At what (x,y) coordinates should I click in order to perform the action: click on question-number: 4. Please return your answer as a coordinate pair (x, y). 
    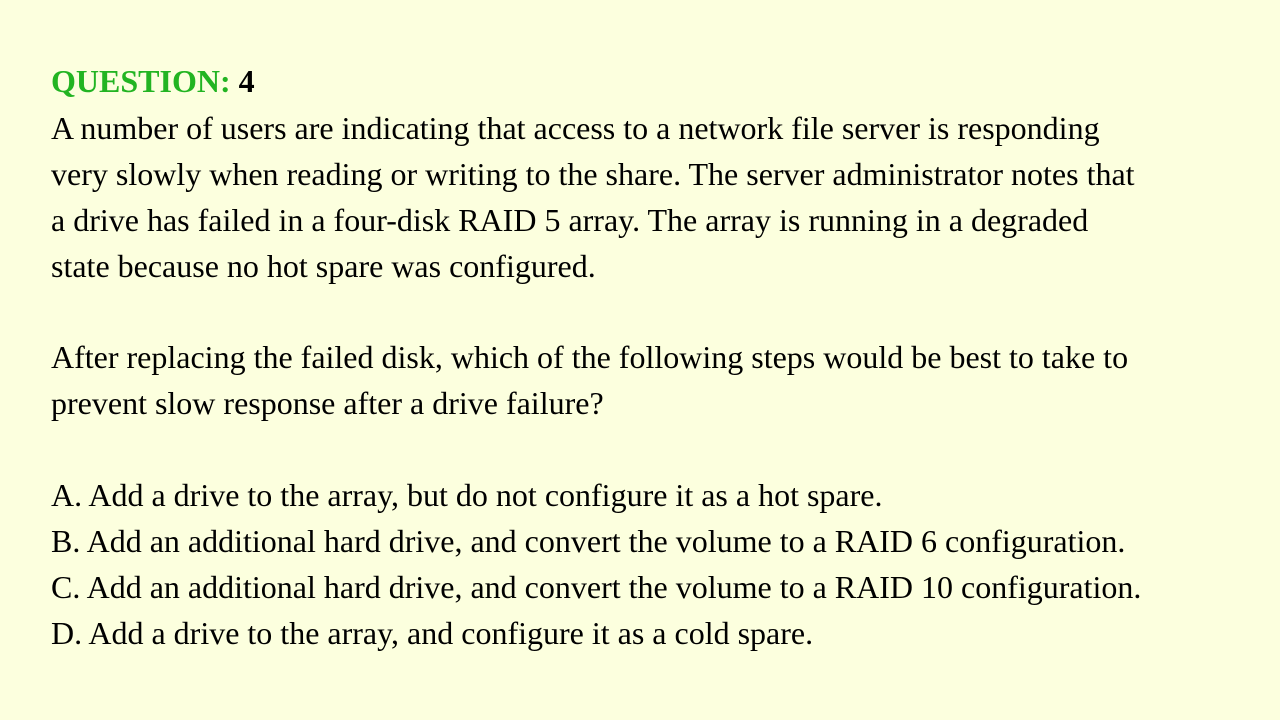
    Looking at the image, I should click on (246, 81).